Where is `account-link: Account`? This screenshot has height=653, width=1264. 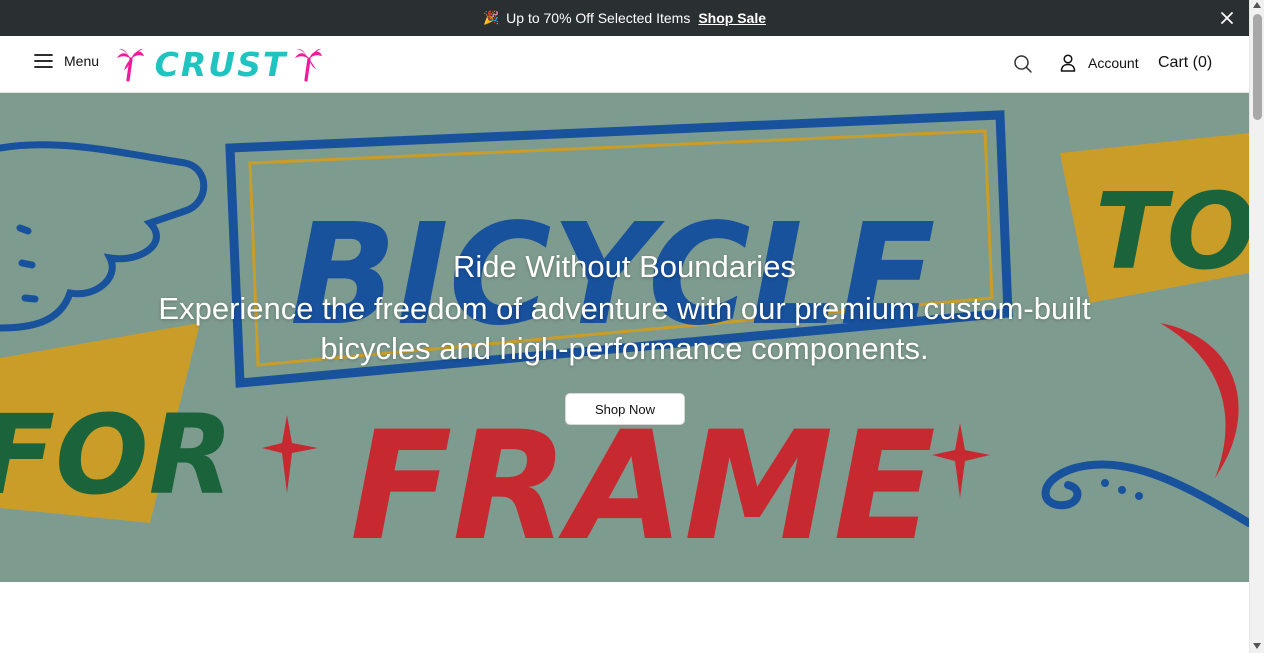
account-link: Account is located at coordinates (1099, 63).